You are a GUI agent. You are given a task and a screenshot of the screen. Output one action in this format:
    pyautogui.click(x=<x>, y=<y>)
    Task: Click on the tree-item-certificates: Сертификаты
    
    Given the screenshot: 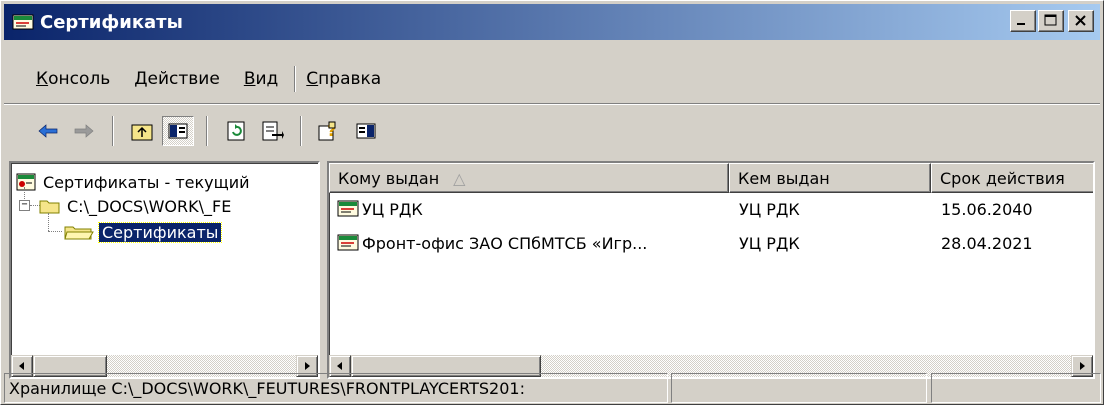 What is the action you would take?
    pyautogui.click(x=142, y=232)
    